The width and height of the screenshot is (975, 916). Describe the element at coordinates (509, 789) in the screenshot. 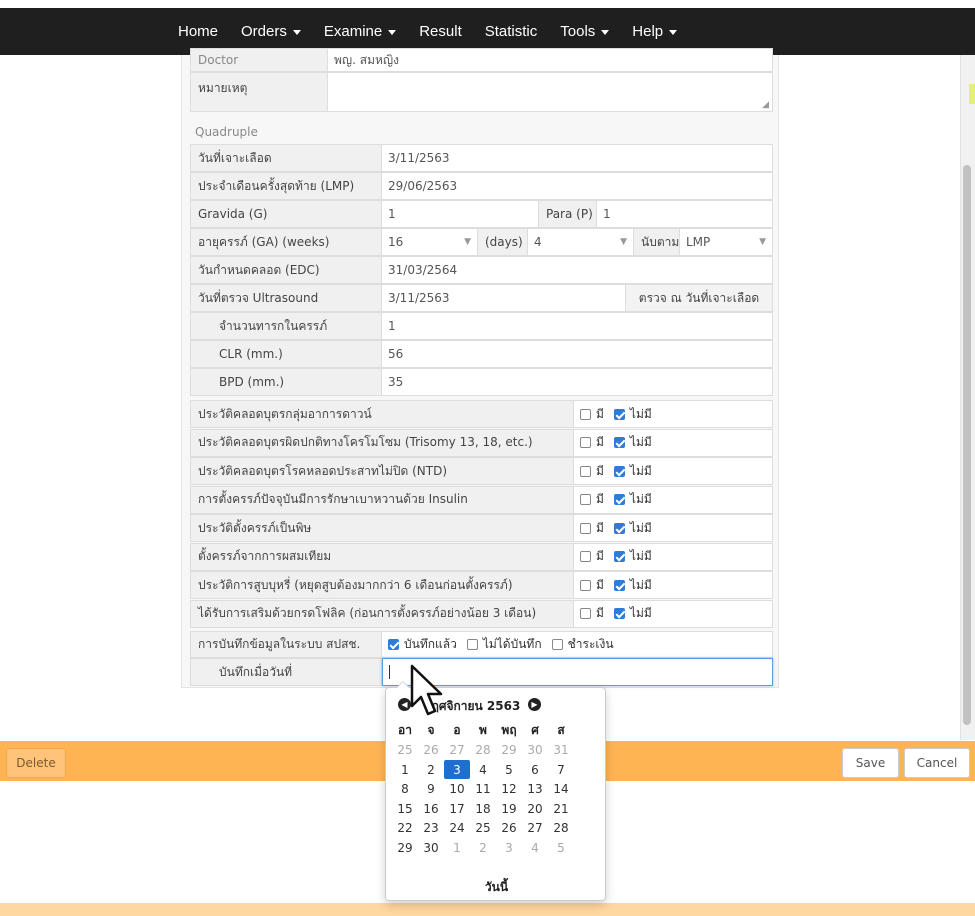

I see `datepicker-day: 12` at that location.